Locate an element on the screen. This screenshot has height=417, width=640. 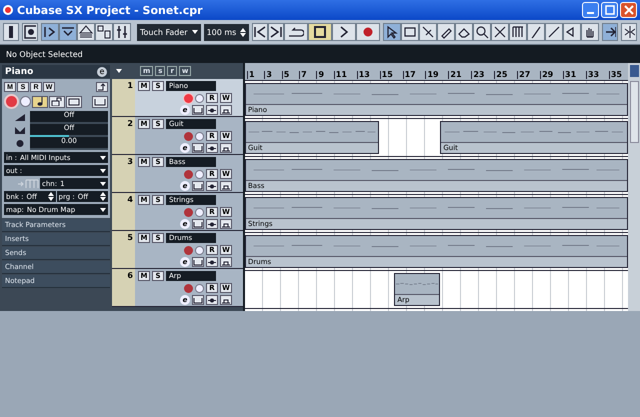
info-line-toggle-icon is located at coordinates (68, 32).